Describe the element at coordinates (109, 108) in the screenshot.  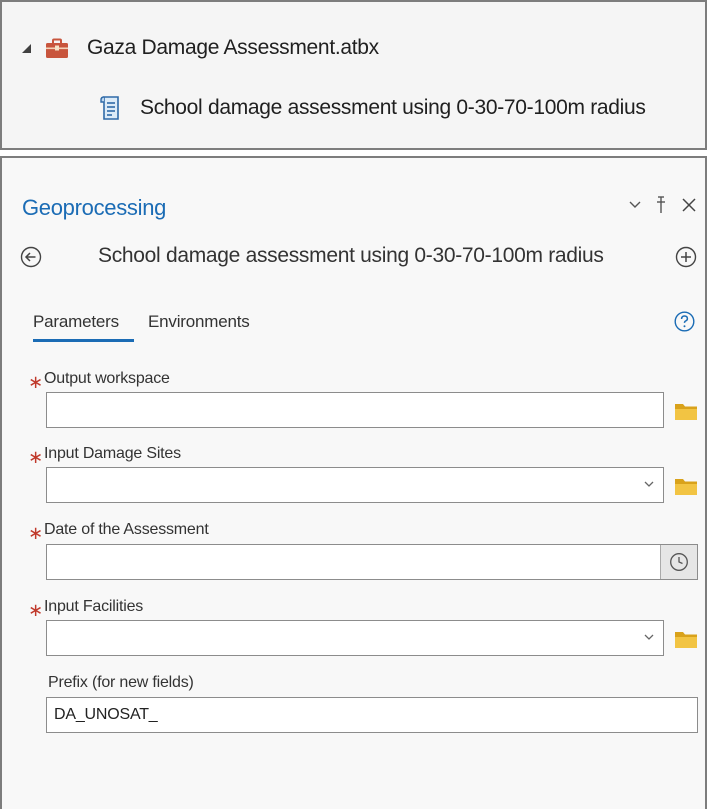
I see `script-tool-icon` at that location.